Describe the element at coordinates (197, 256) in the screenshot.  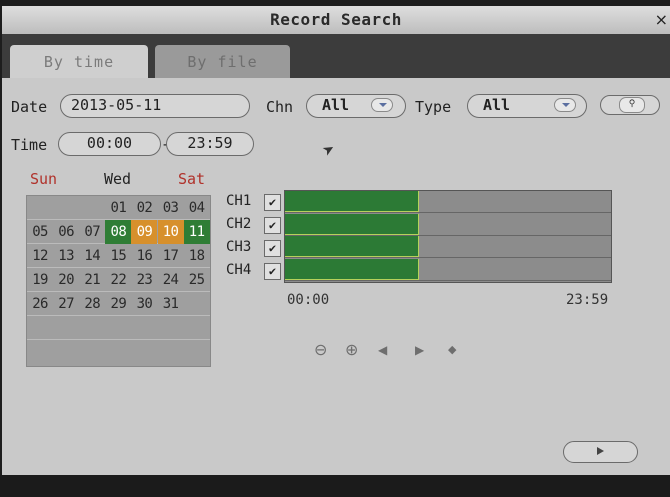
I see `calendar-day: 18` at that location.